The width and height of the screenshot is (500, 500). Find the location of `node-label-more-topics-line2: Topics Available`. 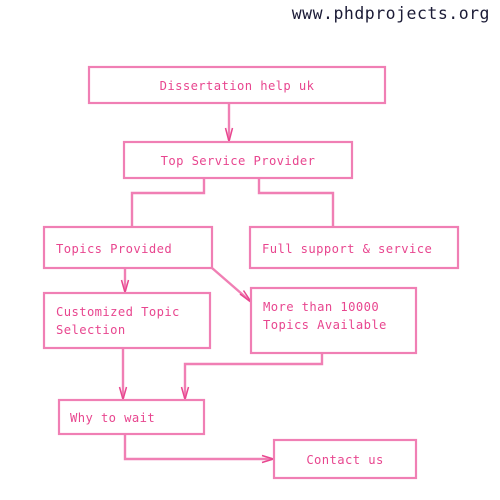

node-label-more-topics-line2: Topics Available is located at coordinates (325, 325).